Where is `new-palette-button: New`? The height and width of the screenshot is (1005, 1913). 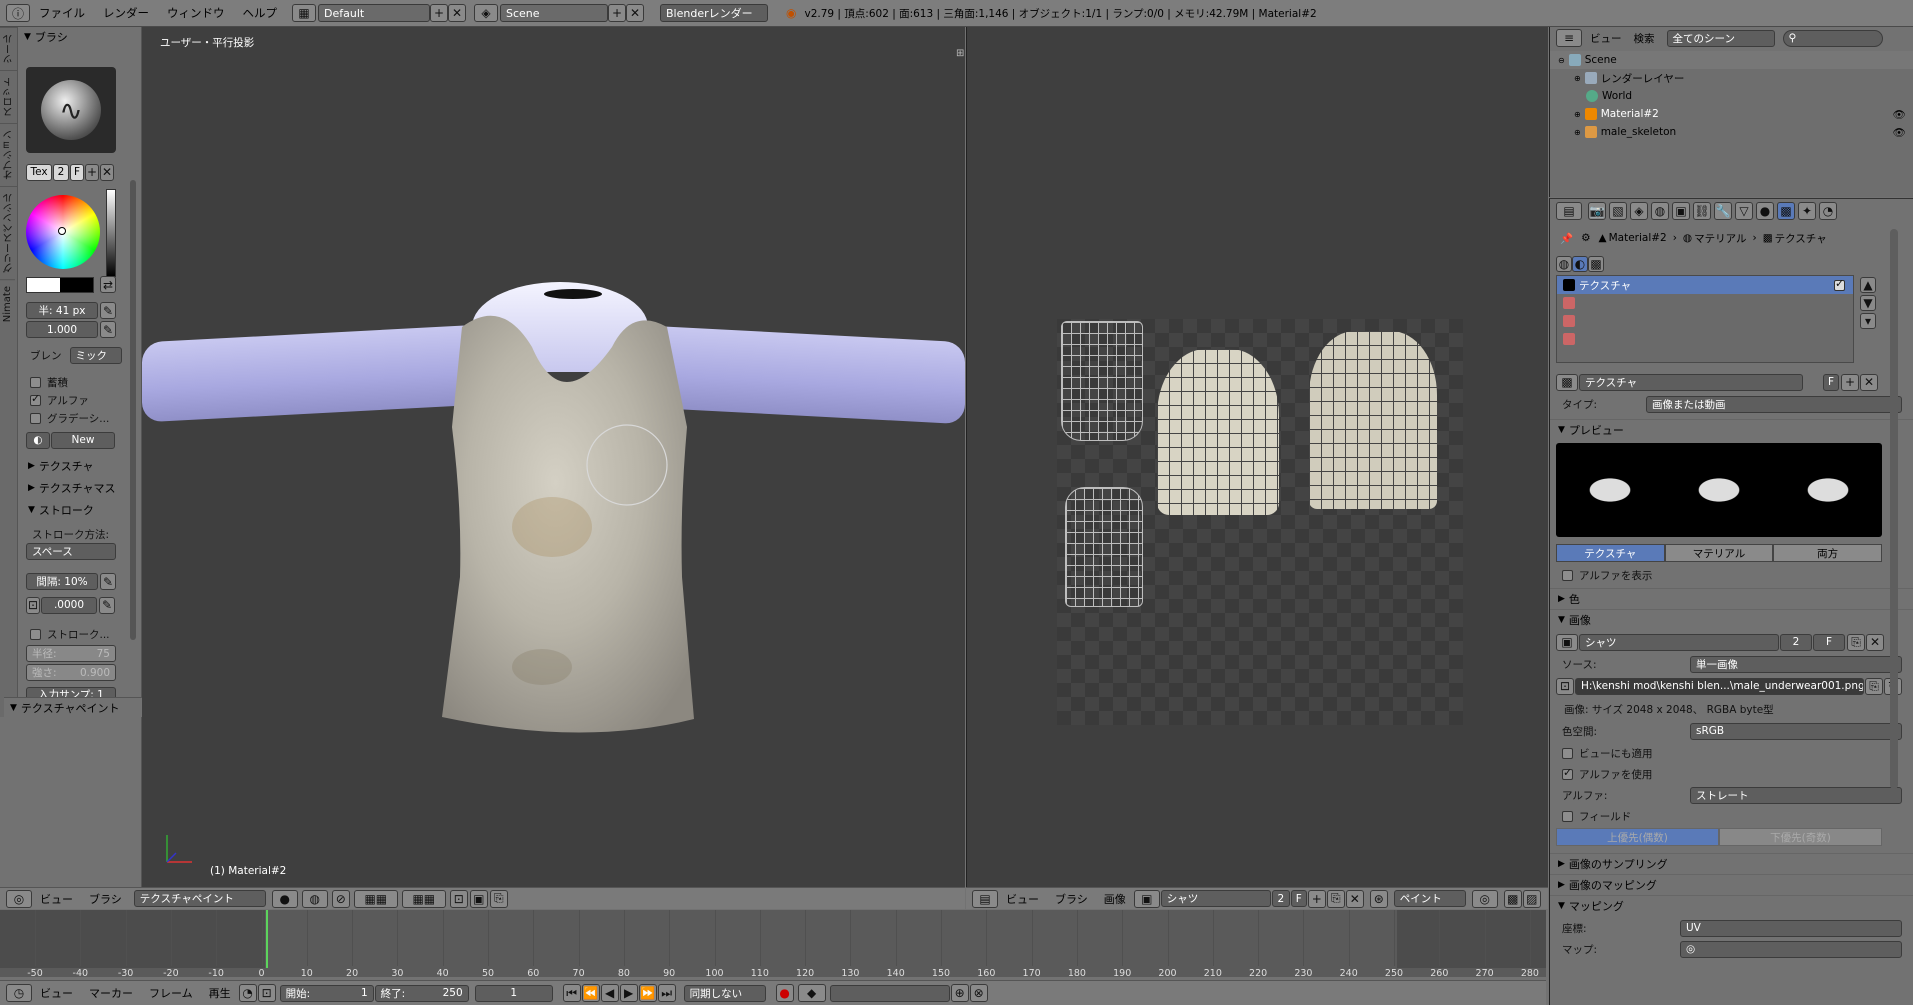 new-palette-button: New is located at coordinates (83, 440).